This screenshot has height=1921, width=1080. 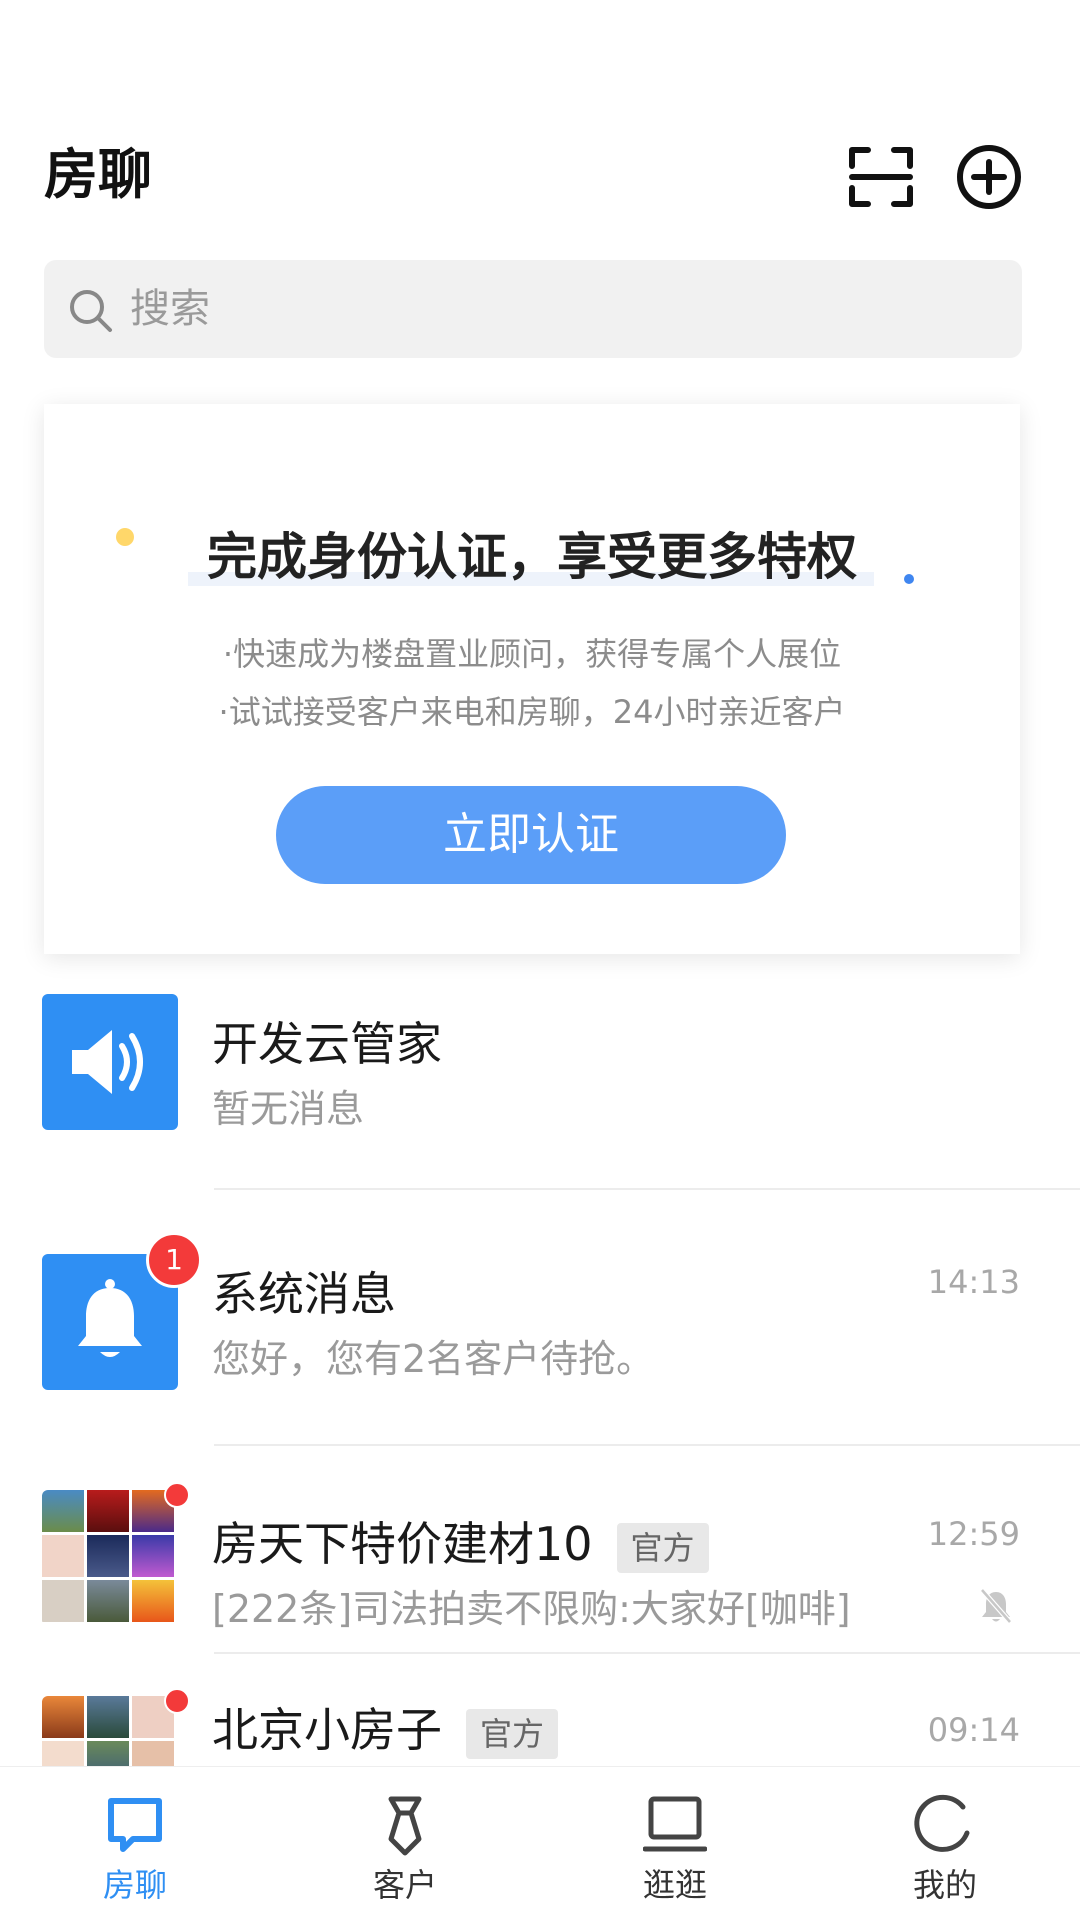 I want to click on conversation-title-wrap: 北京小房子 官方, so click(x=385, y=1730).